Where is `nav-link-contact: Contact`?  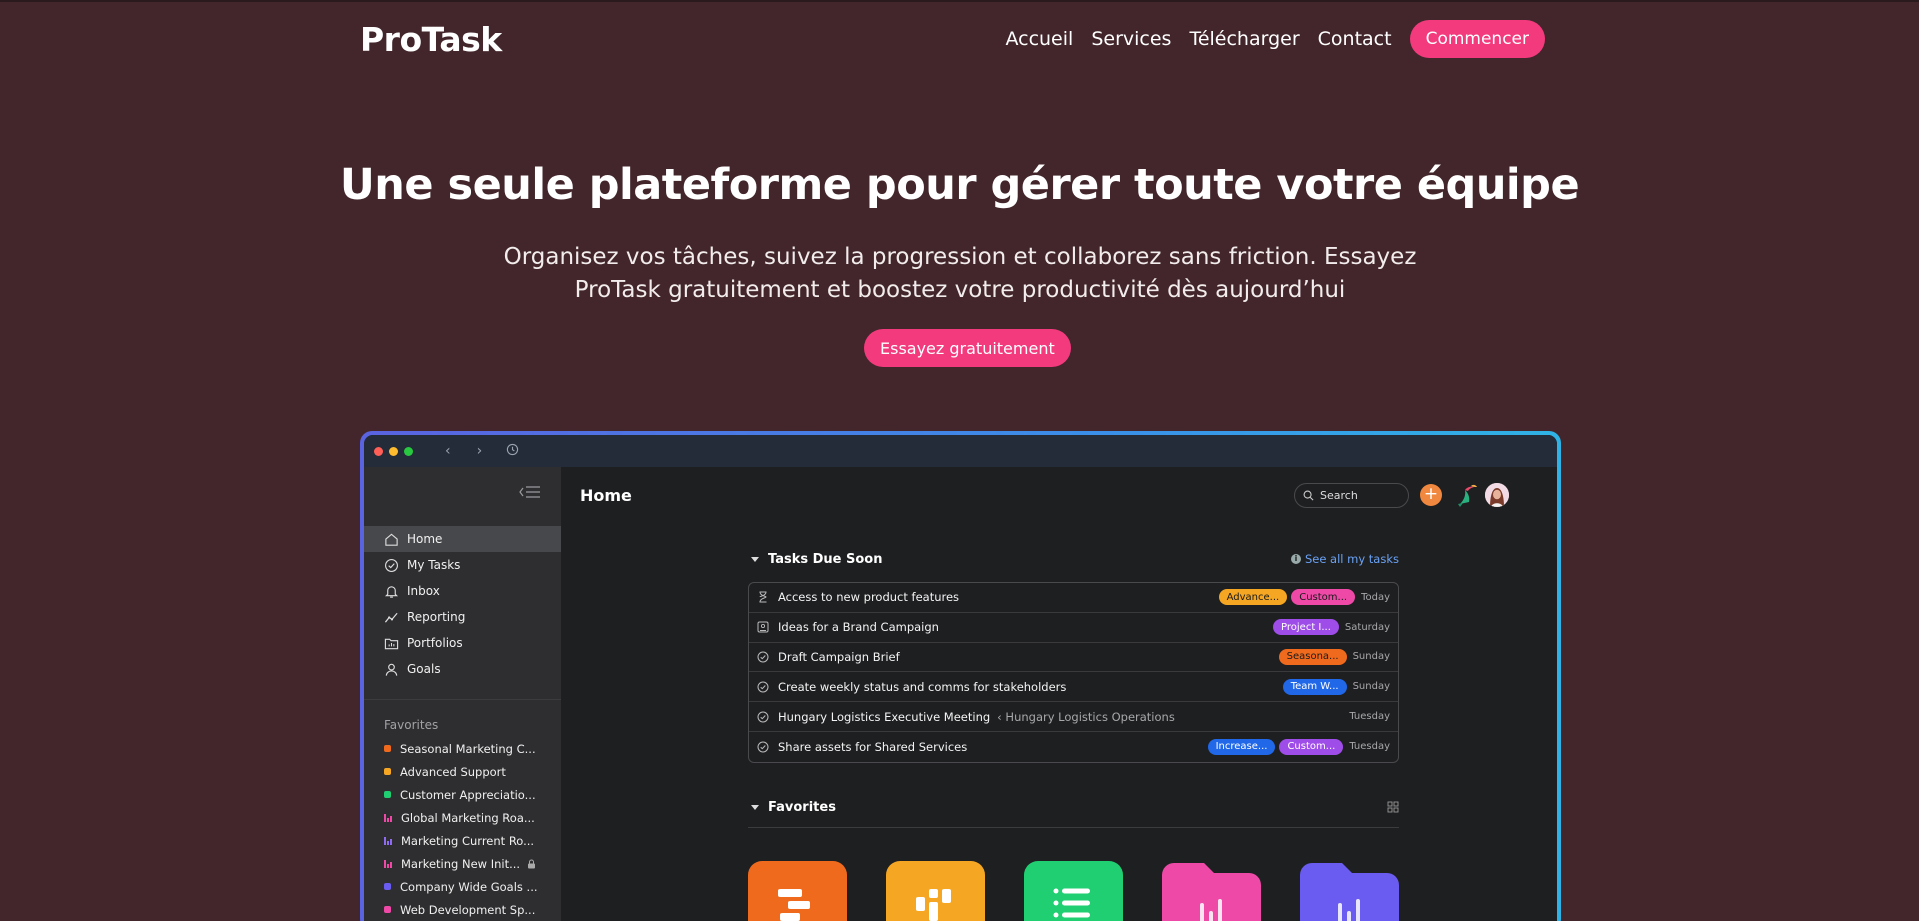 nav-link-contact: Contact is located at coordinates (1355, 39).